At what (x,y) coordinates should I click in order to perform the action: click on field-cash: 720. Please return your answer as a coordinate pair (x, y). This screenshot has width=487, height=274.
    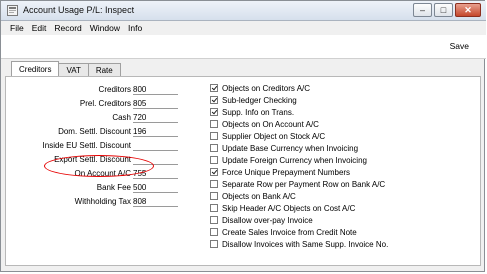
    Looking at the image, I should click on (155, 118).